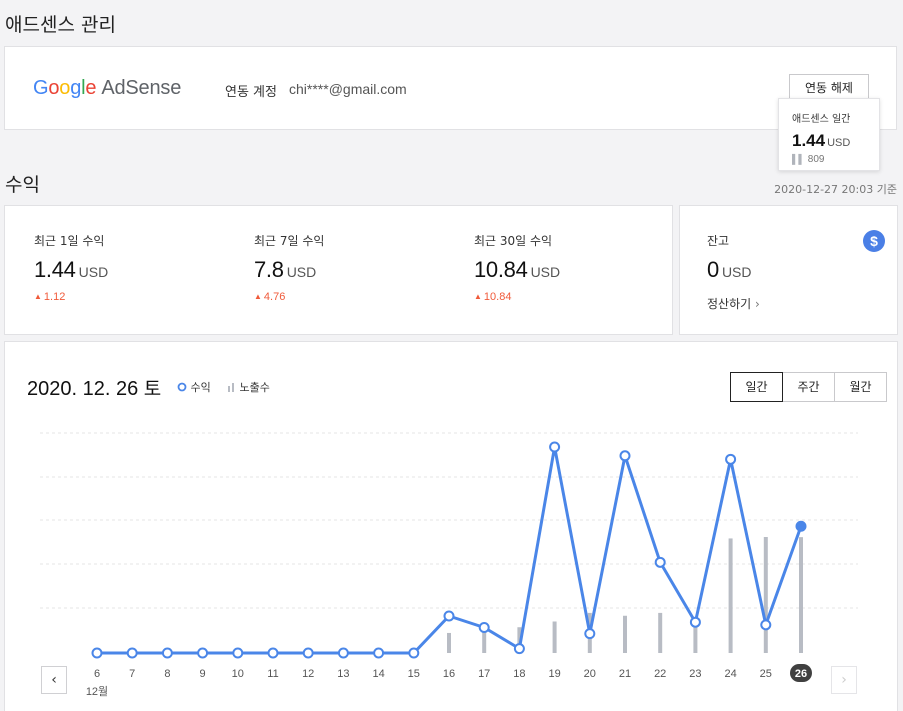 The image size is (903, 711). I want to click on page-title: 애드센스 관리, so click(60, 25).